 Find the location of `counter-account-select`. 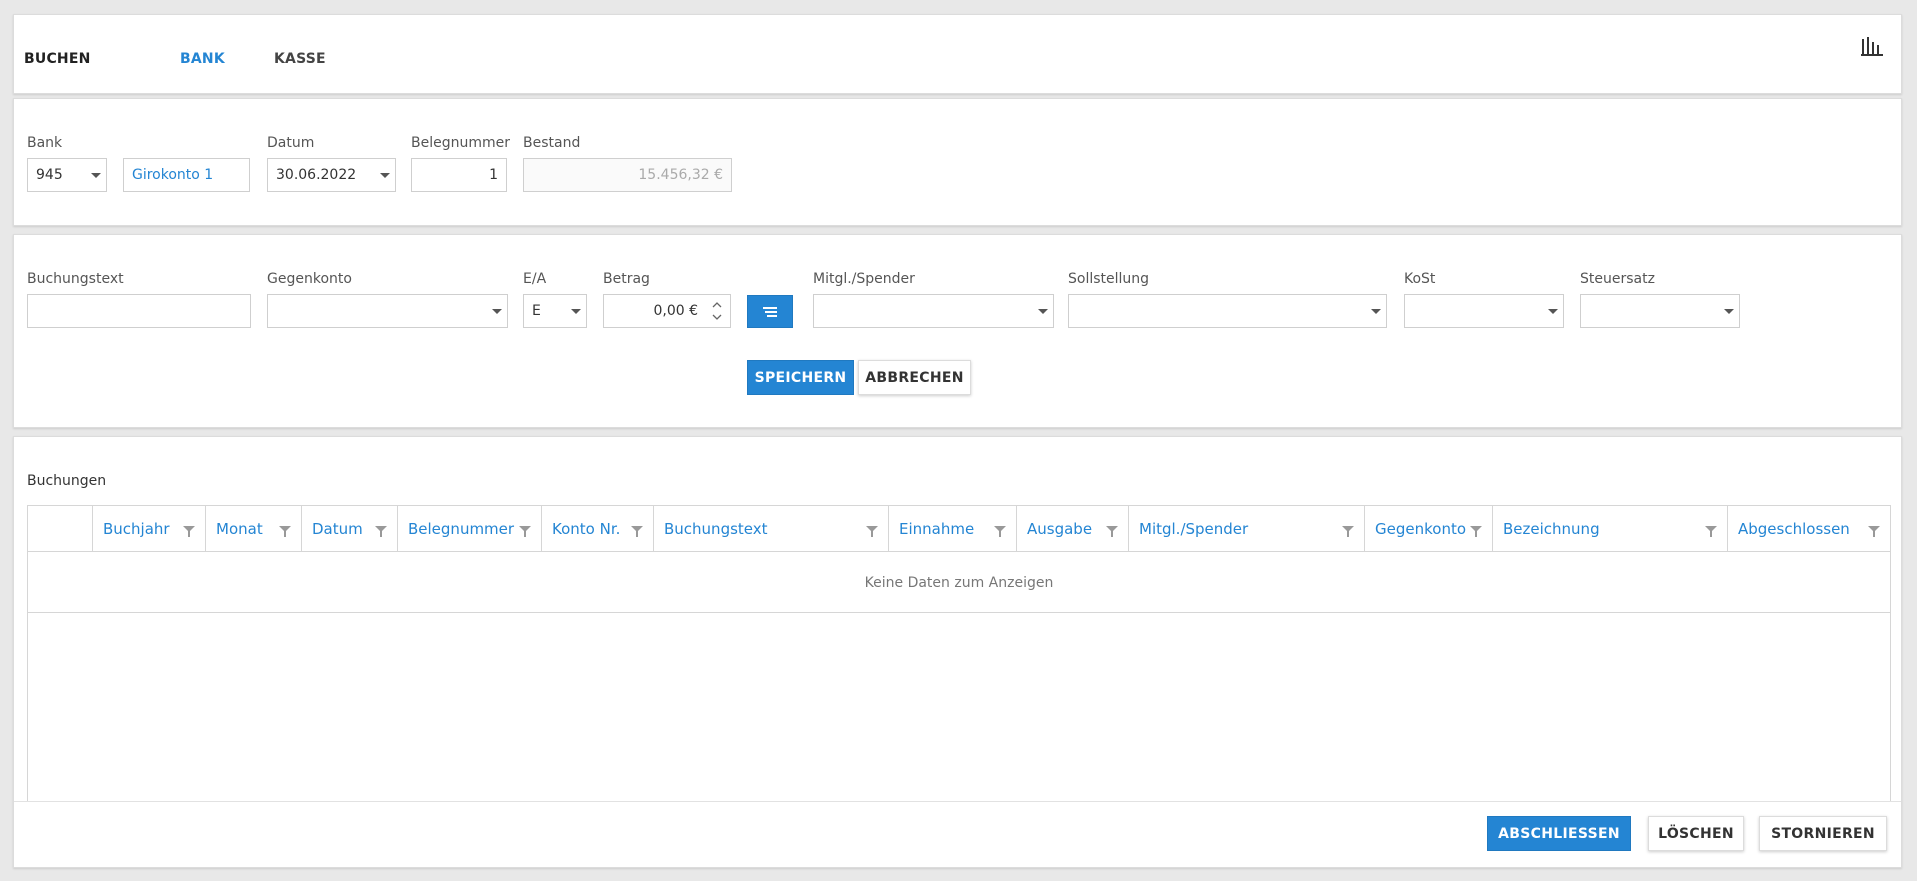

counter-account-select is located at coordinates (387, 311).